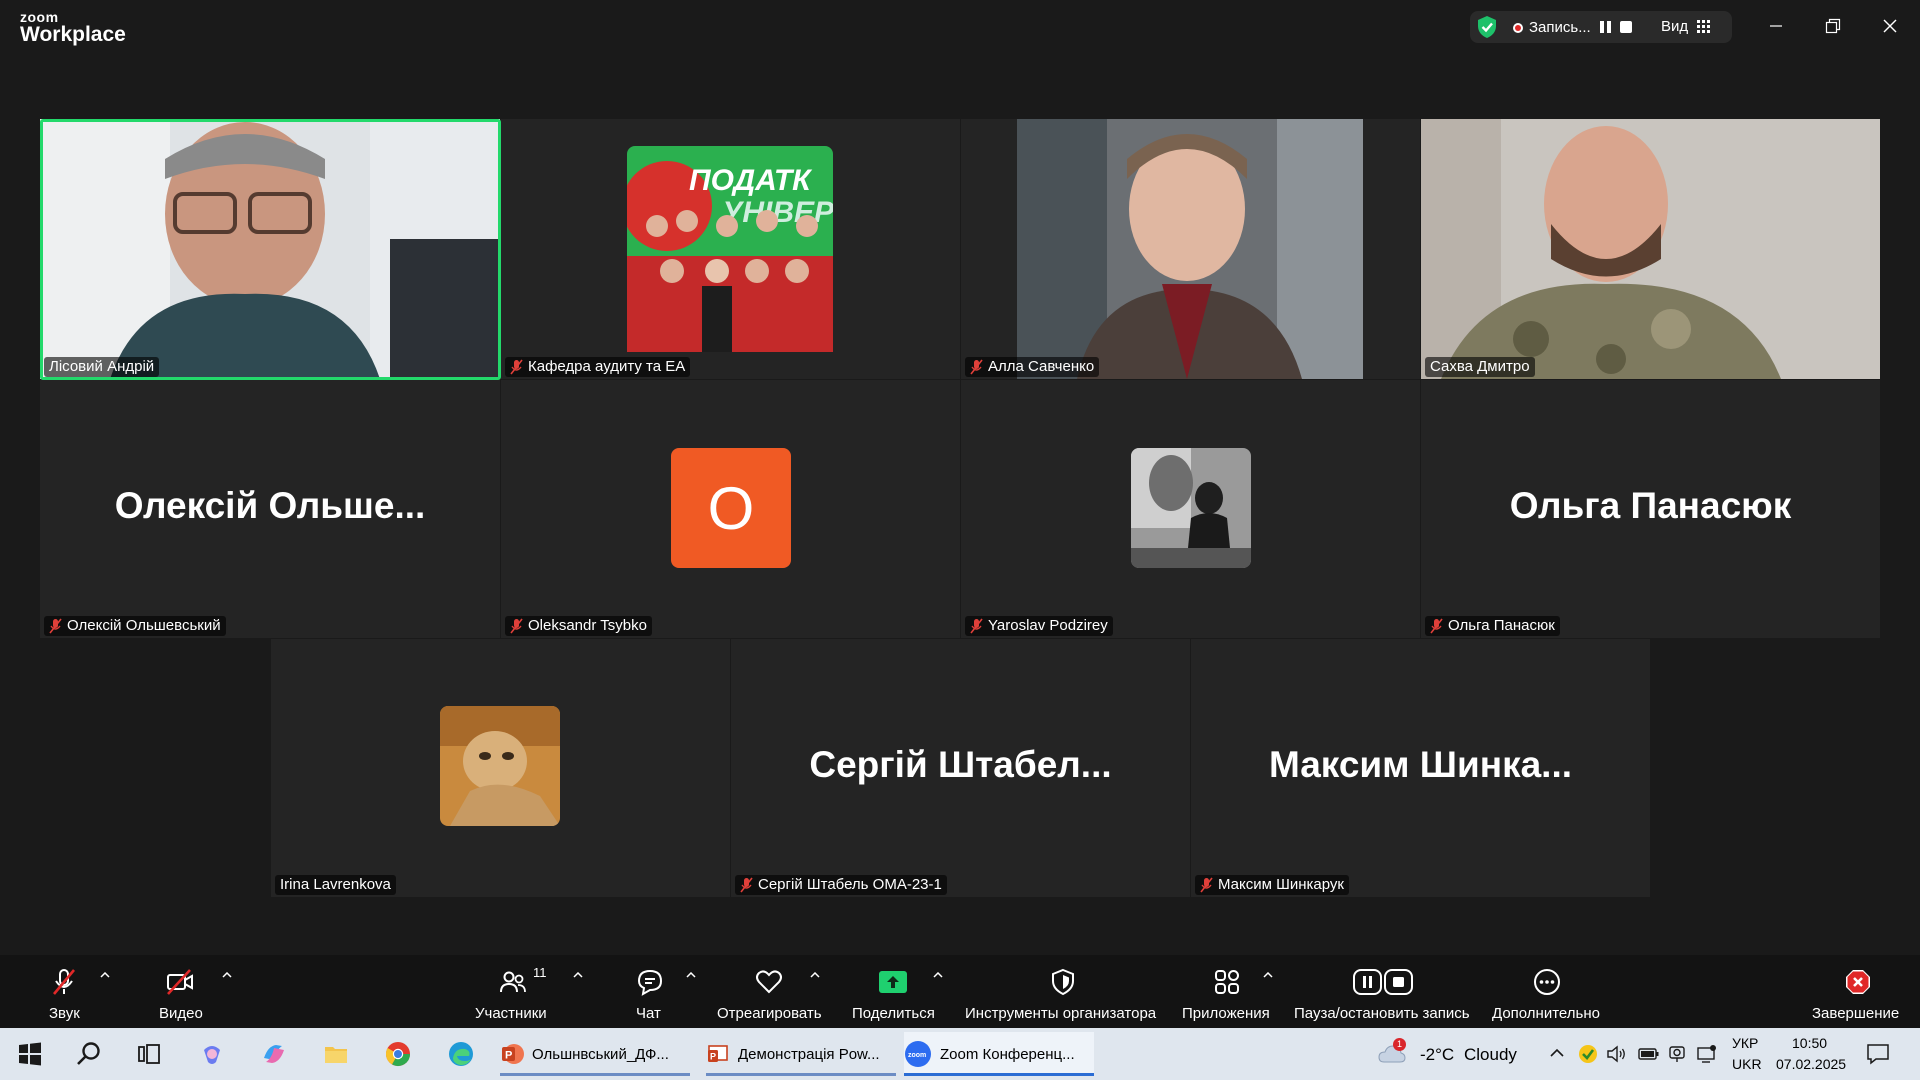 The width and height of the screenshot is (1920, 1080). I want to click on participant-name-tag: Кафедра аудиту та ЕА, so click(598, 367).